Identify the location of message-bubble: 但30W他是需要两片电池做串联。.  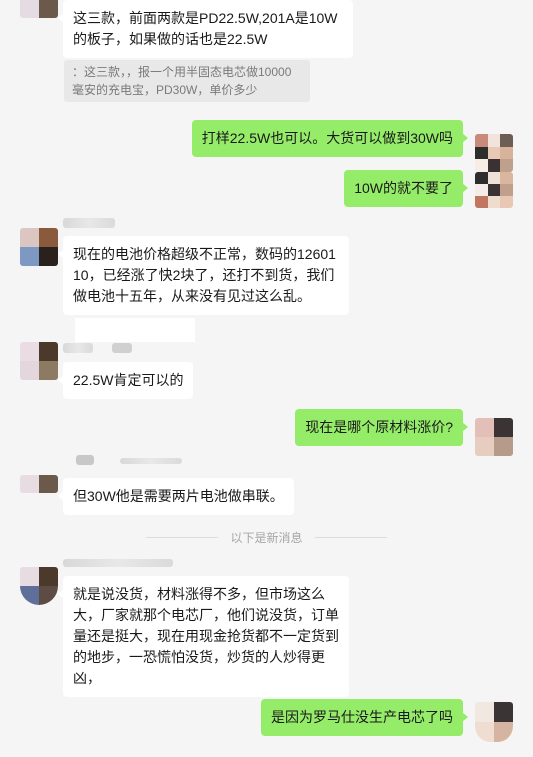
(176, 496).